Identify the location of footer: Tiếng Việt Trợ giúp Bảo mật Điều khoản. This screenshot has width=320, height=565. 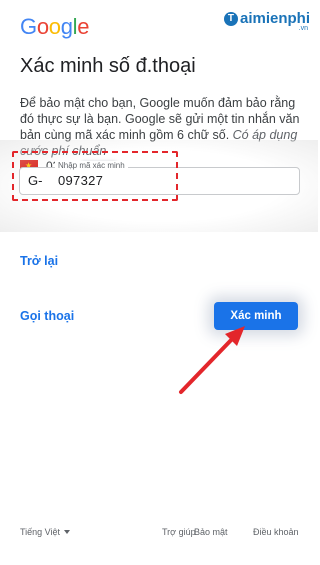
(159, 534).